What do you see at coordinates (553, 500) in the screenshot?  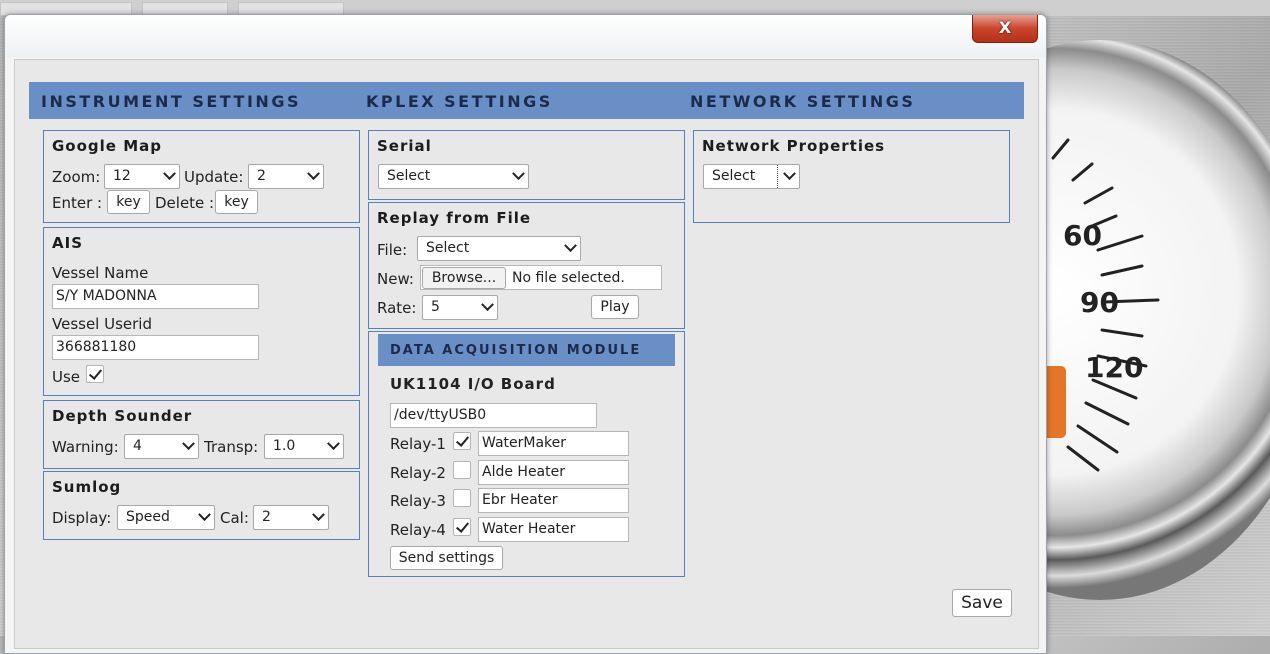 I see `relay-3-name-input: Ebr Heater` at bounding box center [553, 500].